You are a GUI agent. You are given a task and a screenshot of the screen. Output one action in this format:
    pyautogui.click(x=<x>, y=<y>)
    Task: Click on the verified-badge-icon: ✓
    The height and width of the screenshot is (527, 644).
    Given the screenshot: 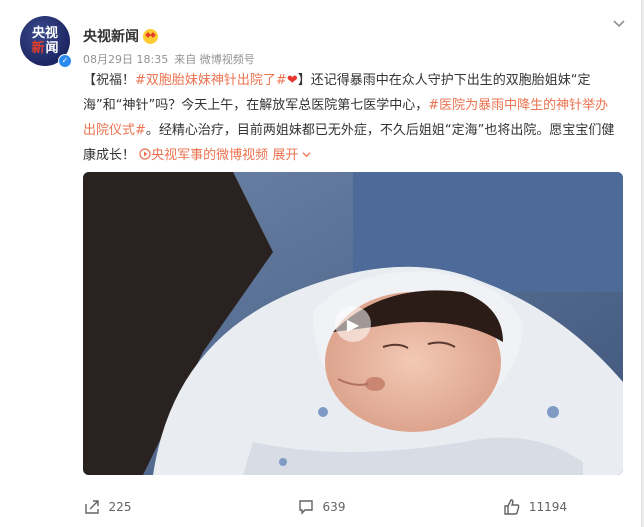 What is the action you would take?
    pyautogui.click(x=65, y=61)
    